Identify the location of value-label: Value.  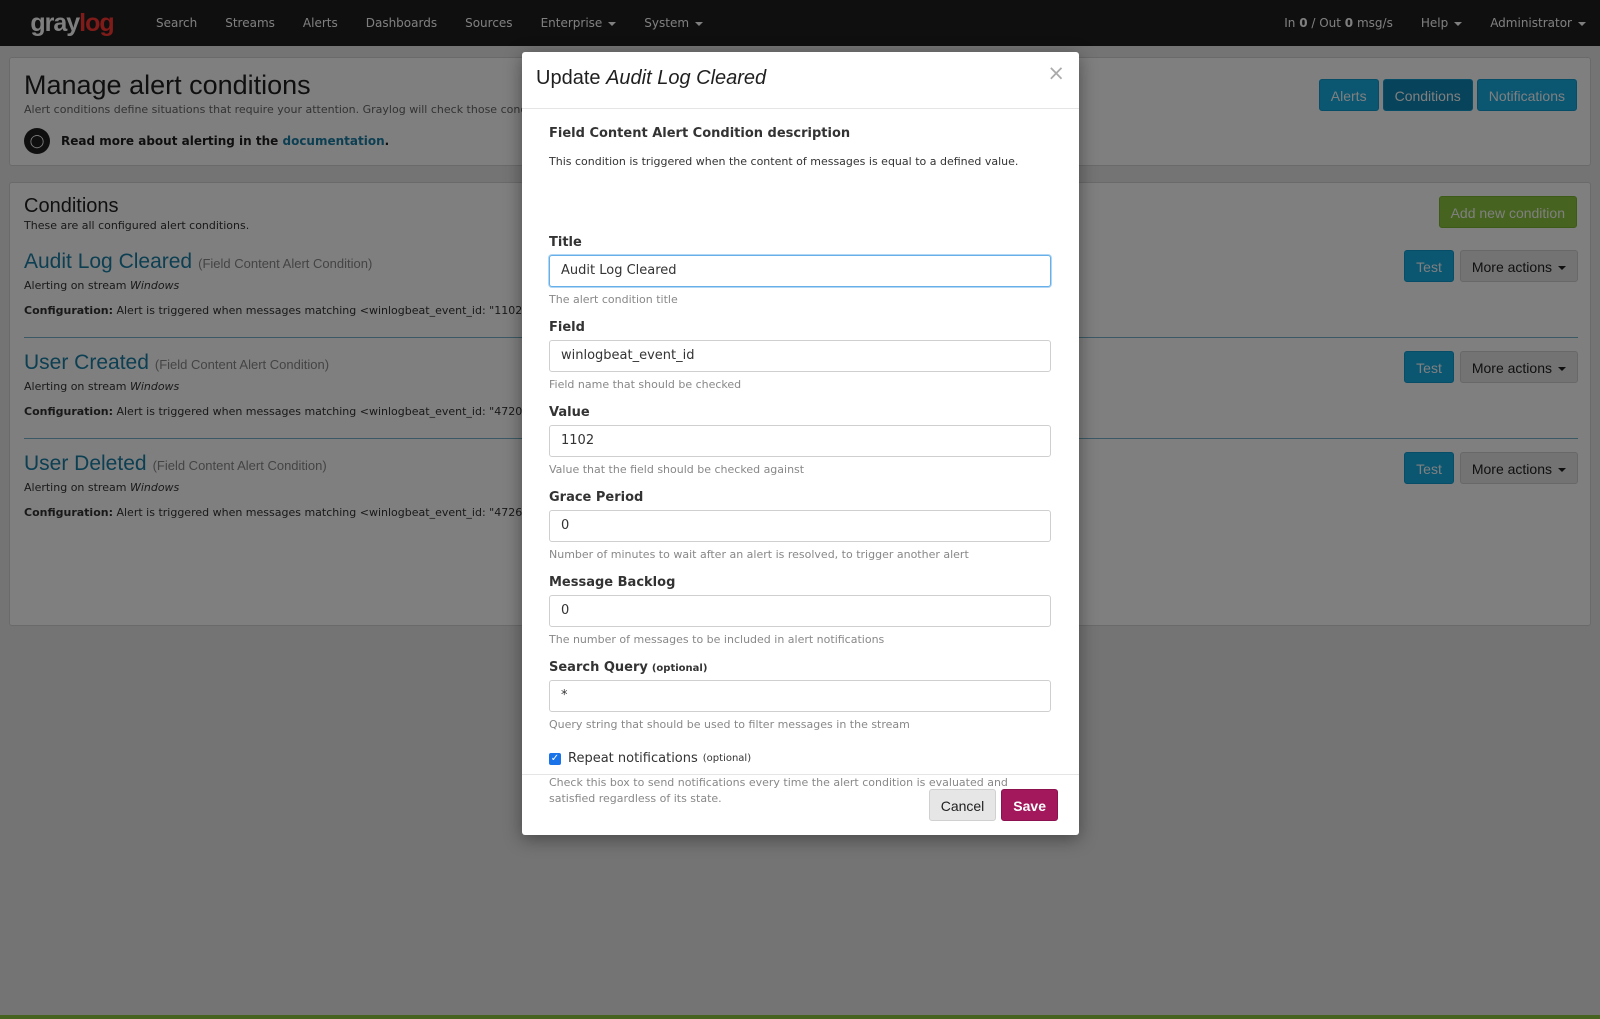
(569, 412).